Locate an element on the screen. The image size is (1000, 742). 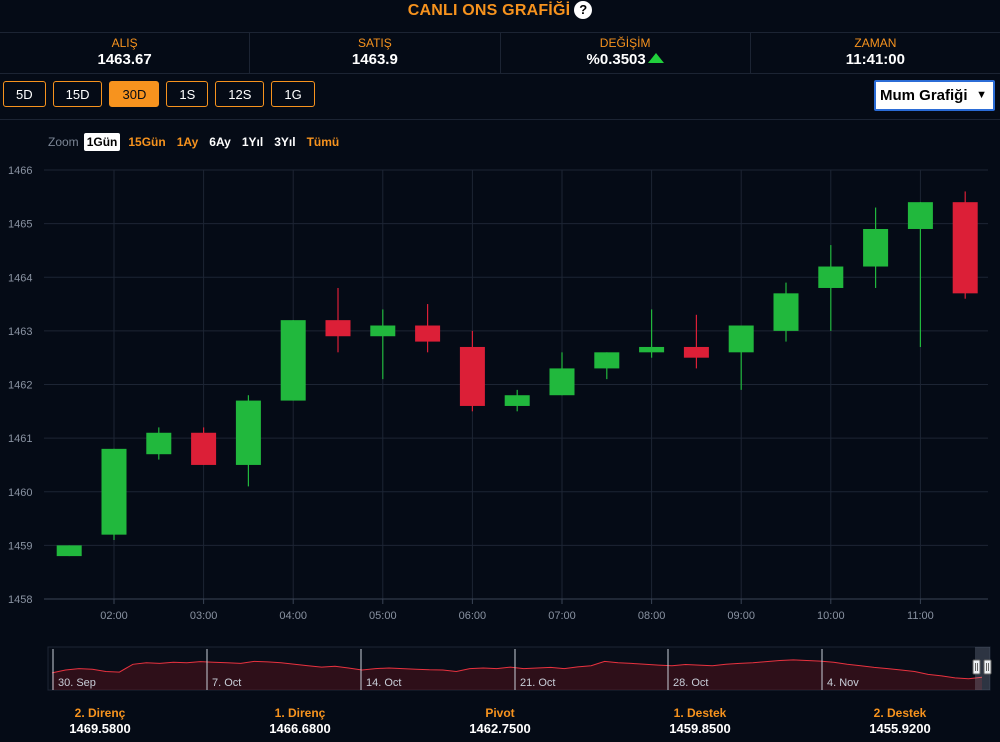
navigator-tick-label: 4. Nov is located at coordinates (843, 683).